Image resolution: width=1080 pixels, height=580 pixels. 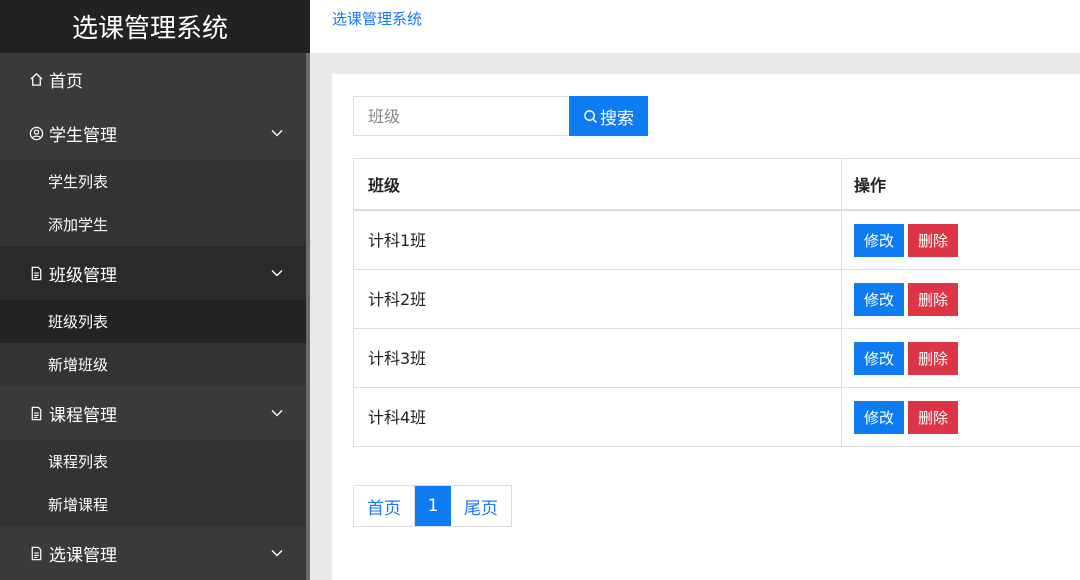 I want to click on table-header: 班级 操作, so click(x=717, y=185).